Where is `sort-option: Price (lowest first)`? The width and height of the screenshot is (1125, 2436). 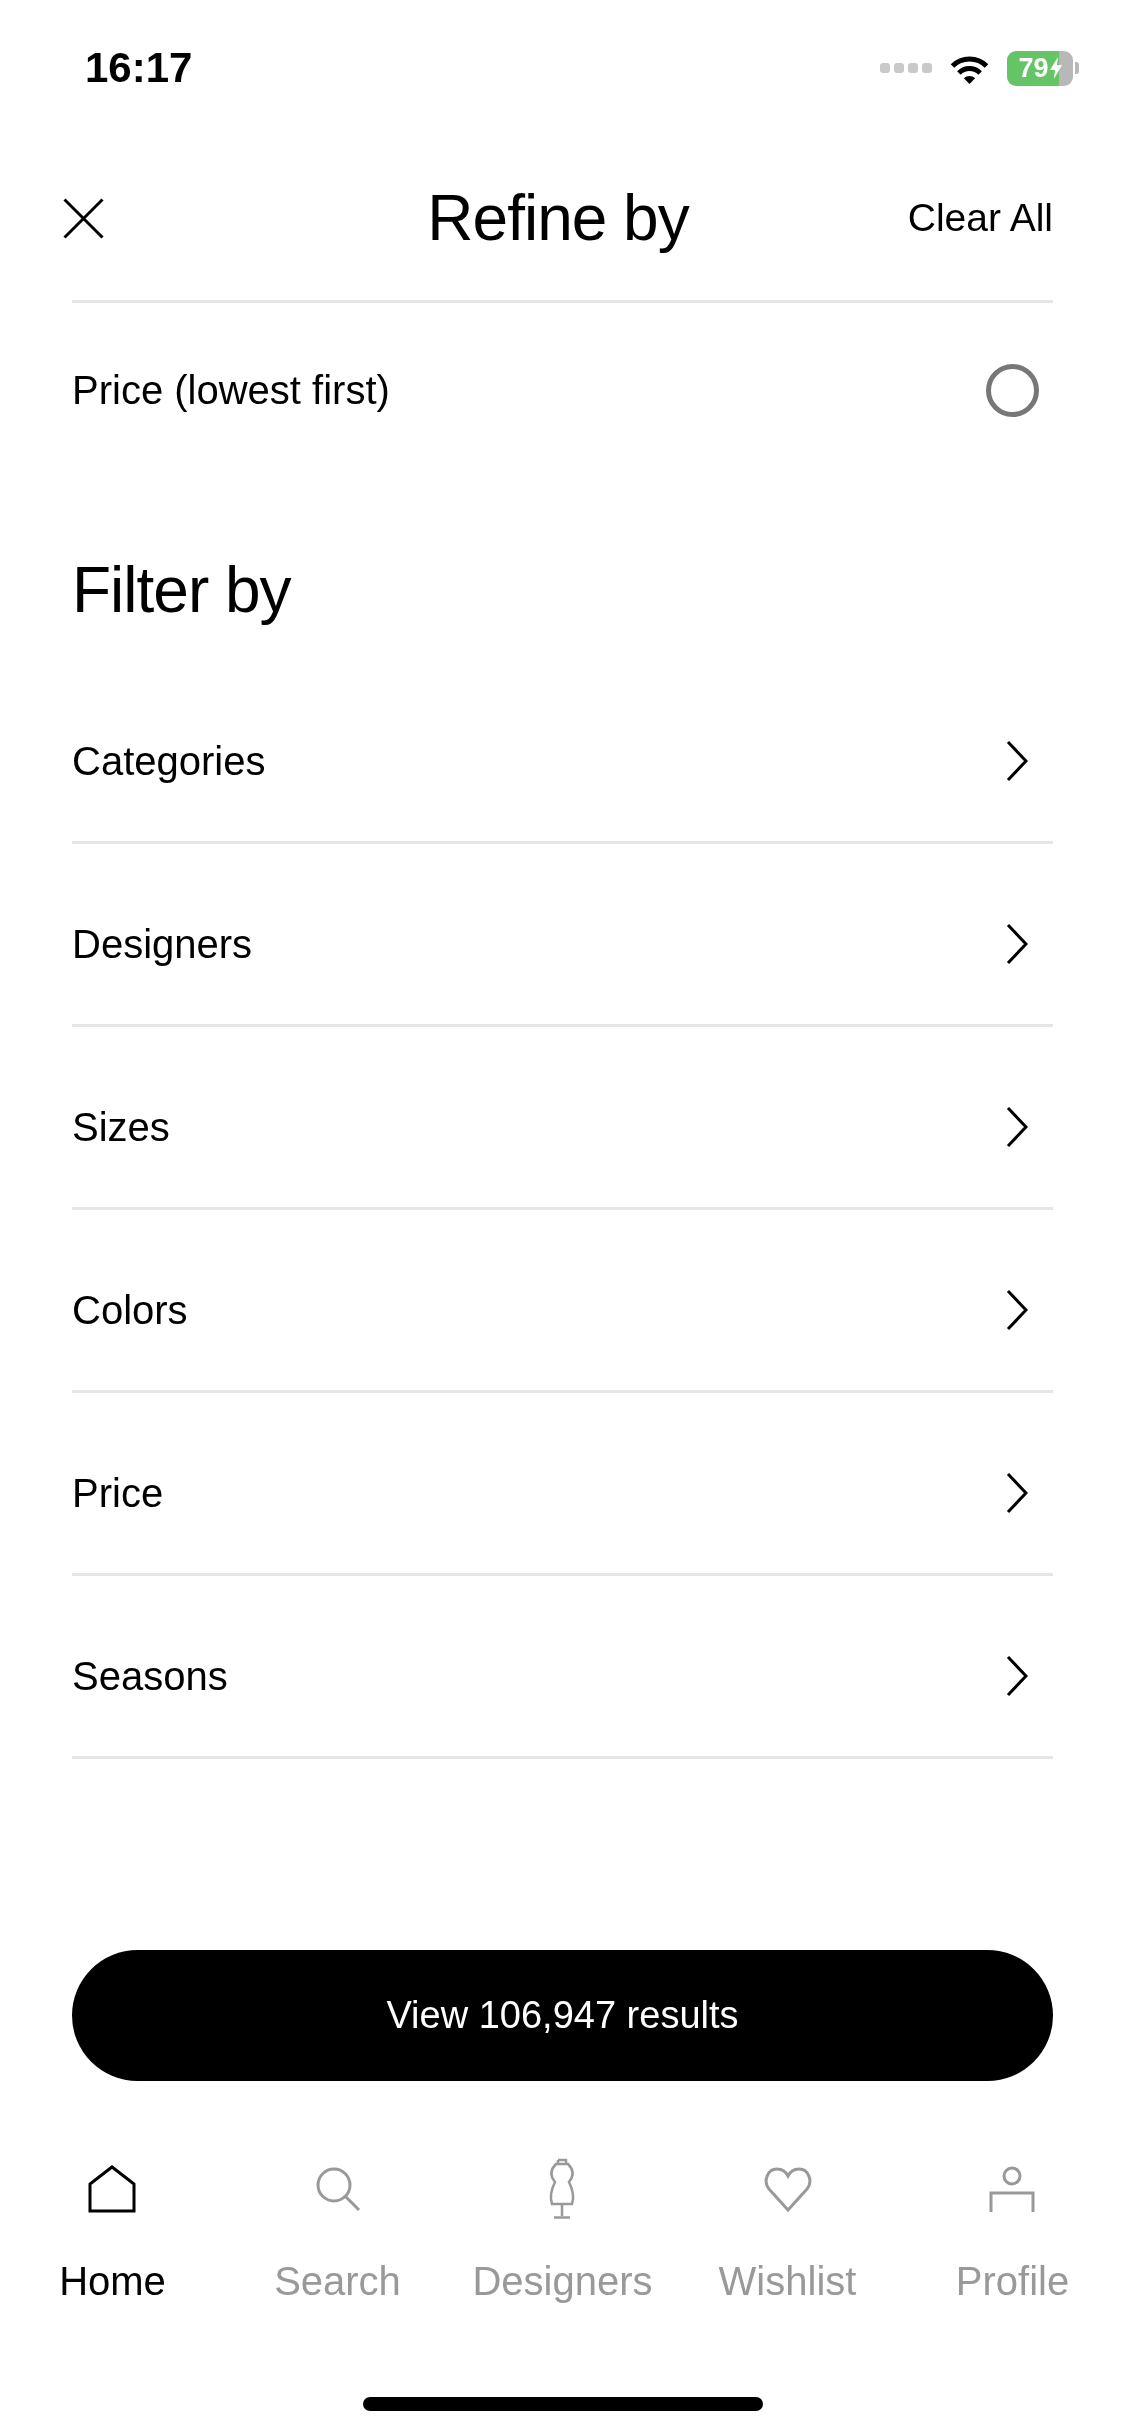 sort-option: Price (lowest first) is located at coordinates (562, 390).